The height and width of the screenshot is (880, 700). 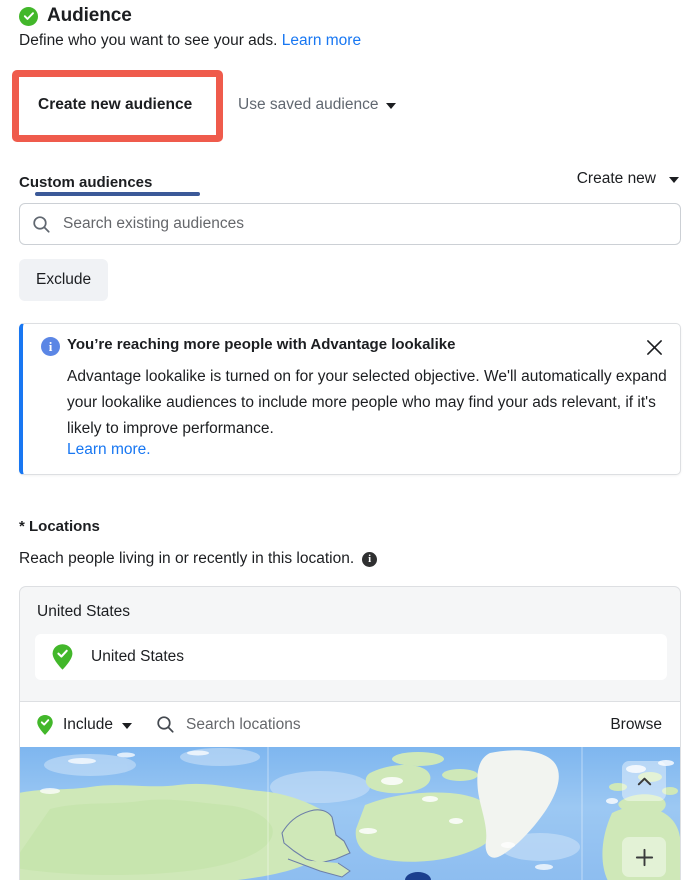 What do you see at coordinates (616, 178) in the screenshot?
I see `create-new-label: Create new` at bounding box center [616, 178].